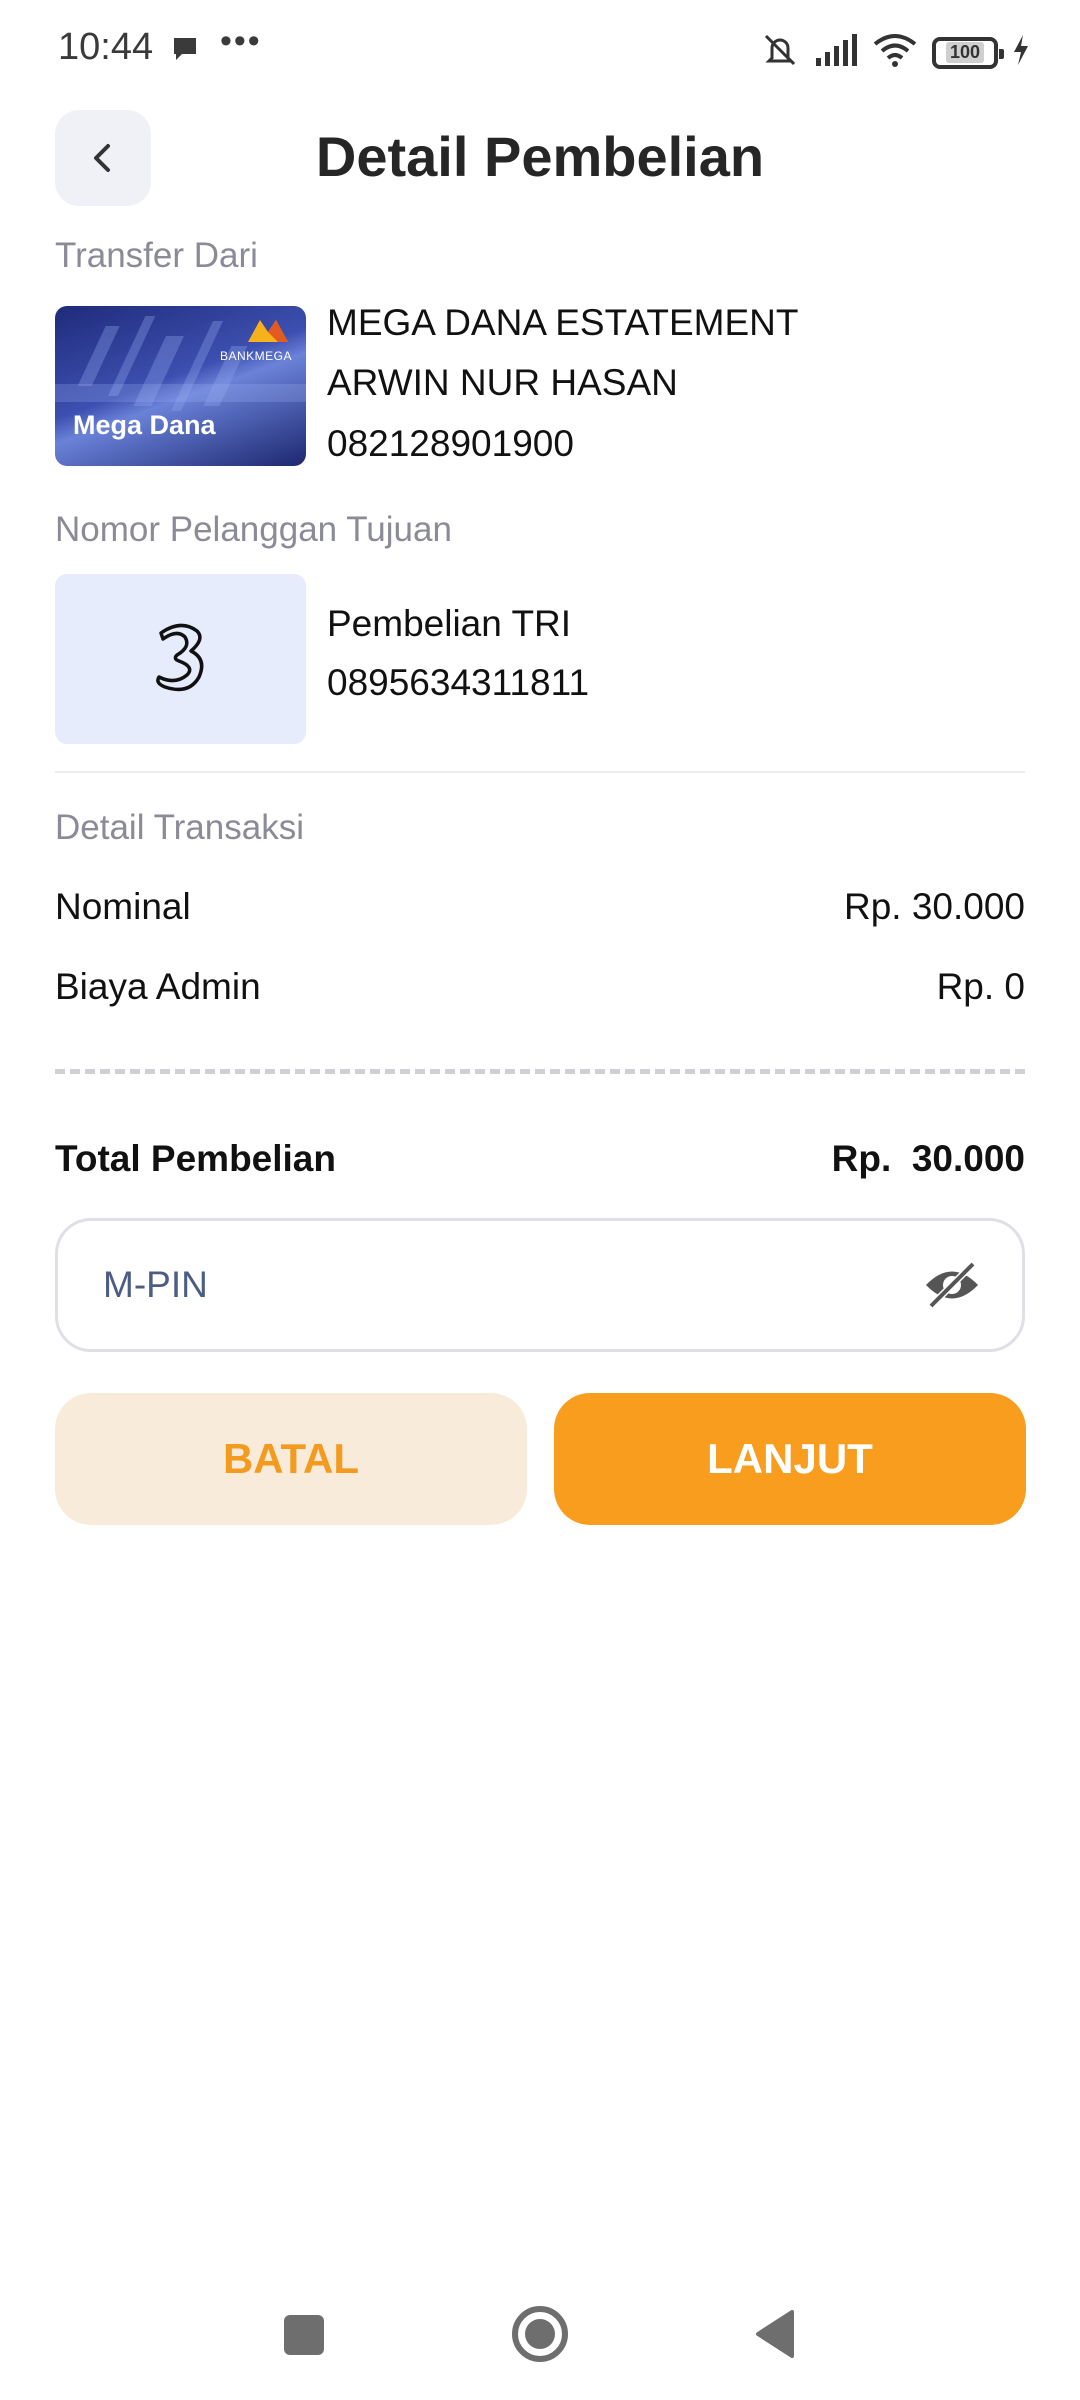 This screenshot has height=2400, width=1080. I want to click on page-title: Detail Pembelian, so click(540, 156).